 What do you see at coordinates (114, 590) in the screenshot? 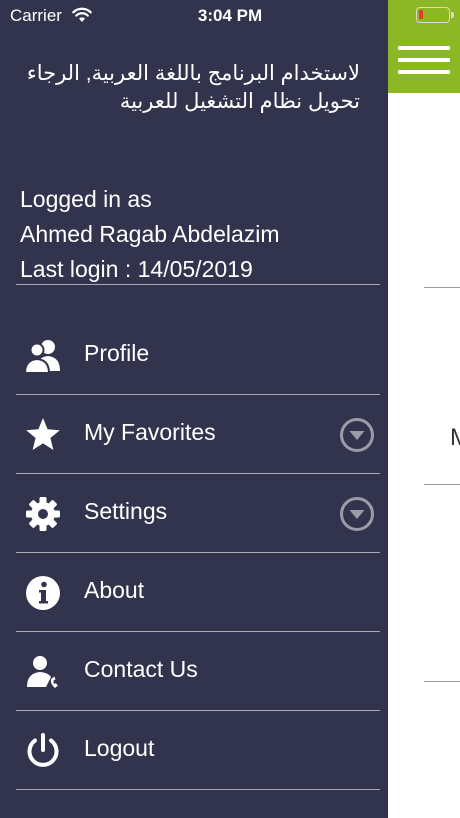
I see `menu-item-label: About` at bounding box center [114, 590].